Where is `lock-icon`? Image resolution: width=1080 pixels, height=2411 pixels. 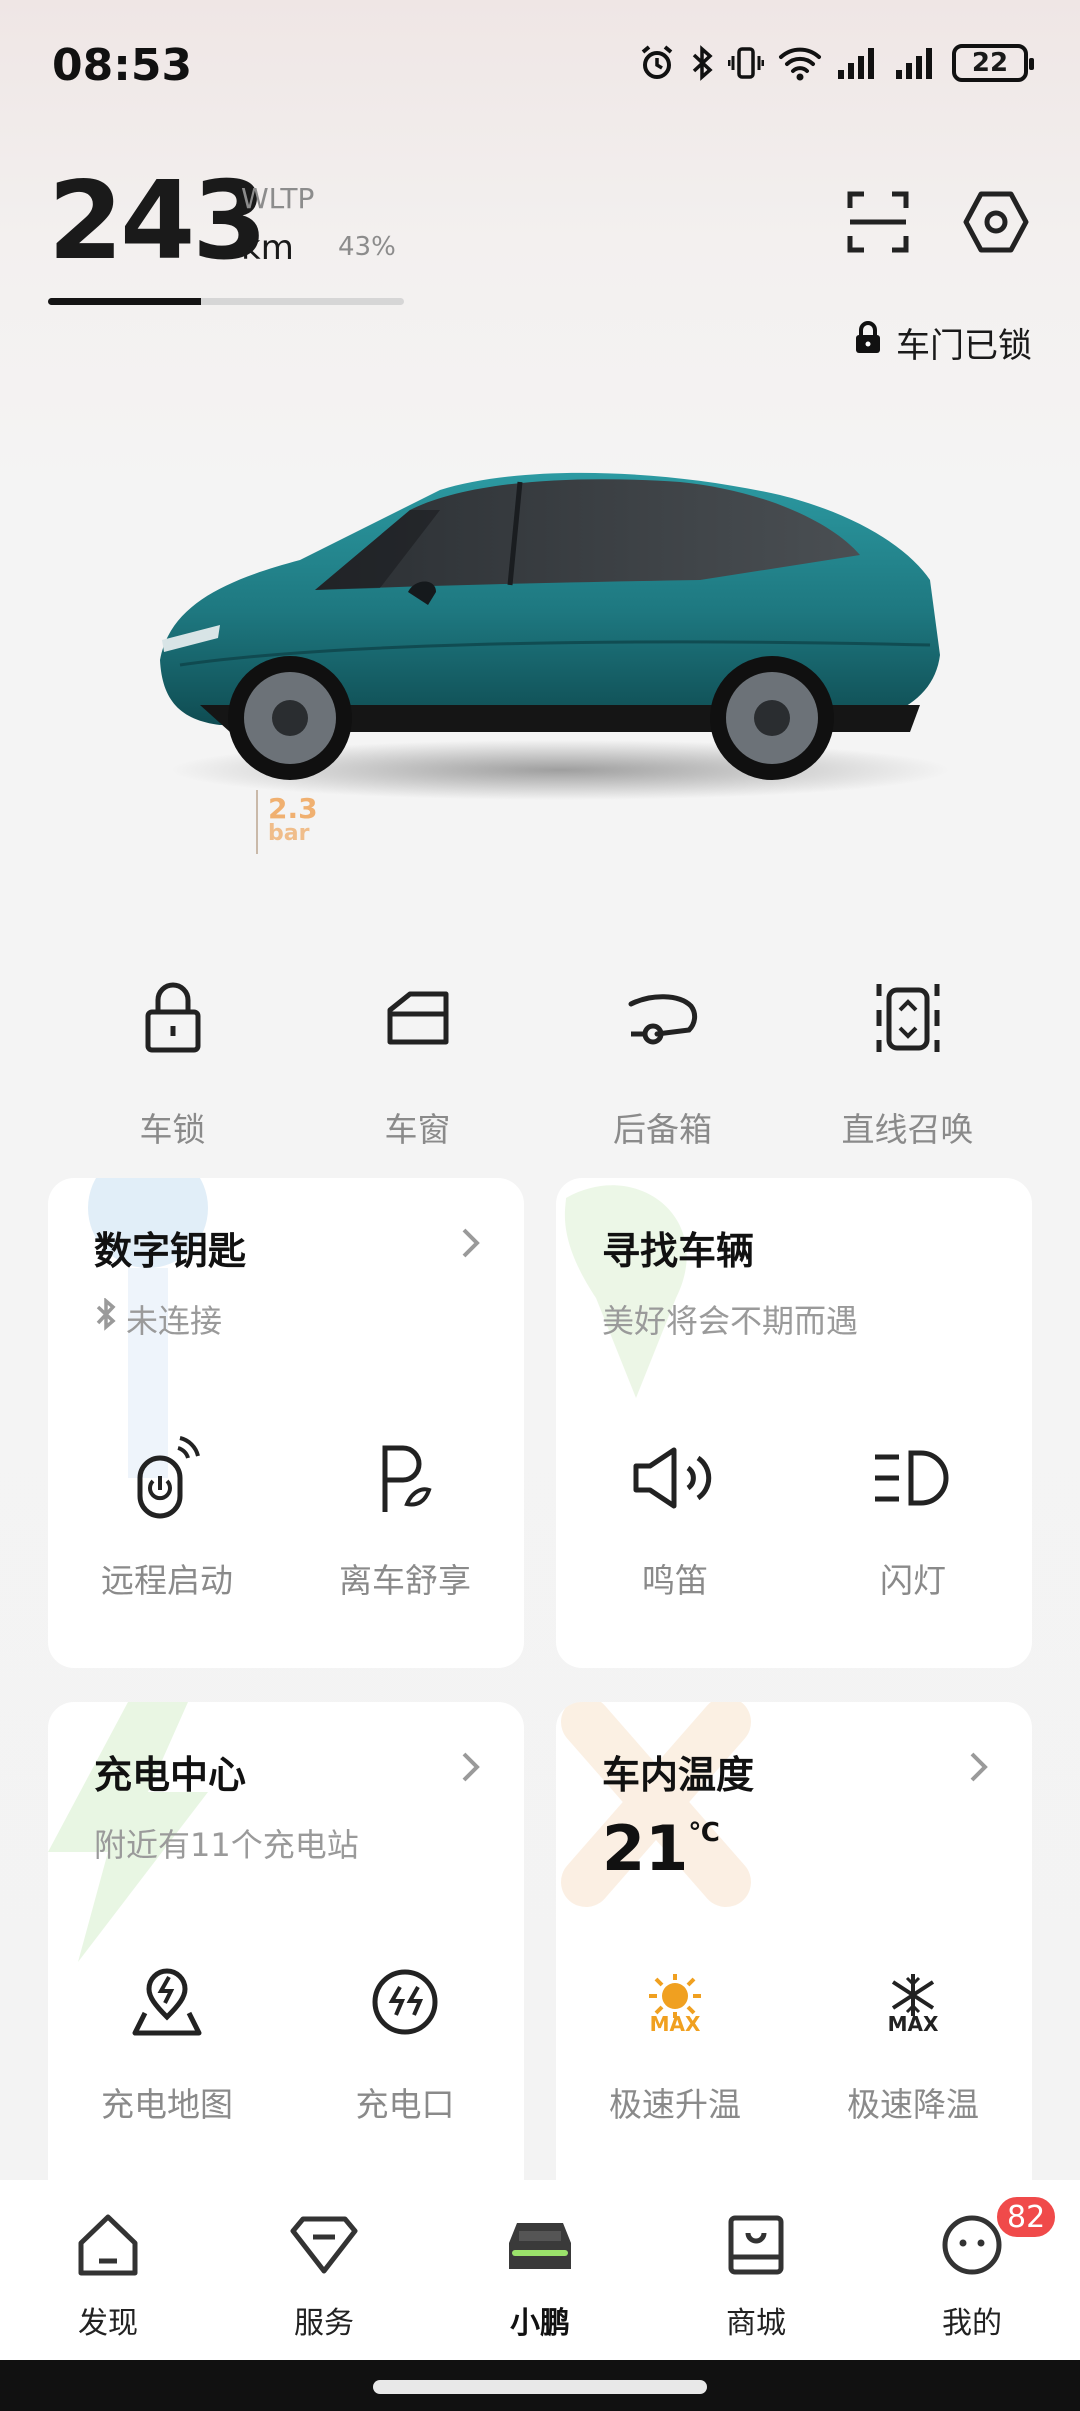 lock-icon is located at coordinates (173, 1020).